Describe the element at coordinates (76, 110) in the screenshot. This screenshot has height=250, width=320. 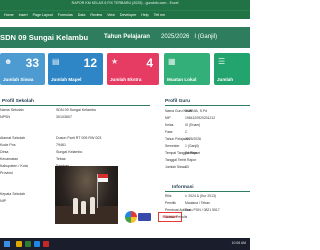
I see `profile-value: SDN 09 Sungai Kelambu` at that location.